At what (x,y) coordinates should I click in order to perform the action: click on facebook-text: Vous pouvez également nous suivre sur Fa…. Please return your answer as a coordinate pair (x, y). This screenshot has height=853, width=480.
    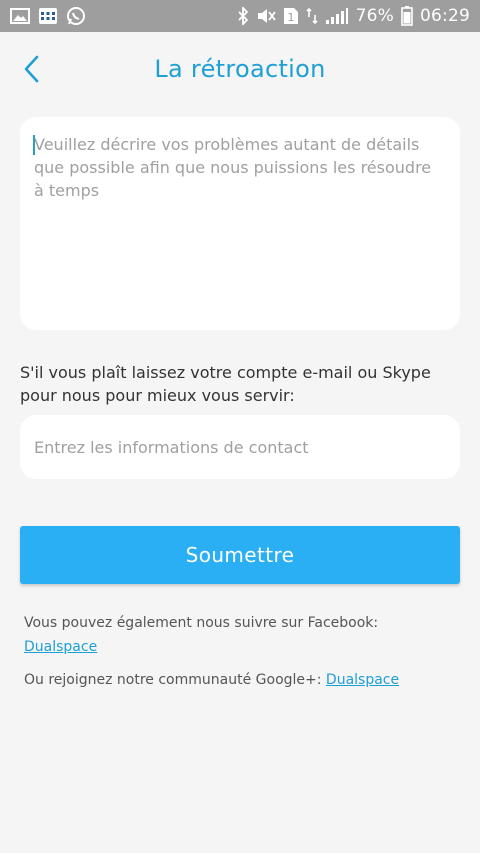
    Looking at the image, I should click on (201, 623).